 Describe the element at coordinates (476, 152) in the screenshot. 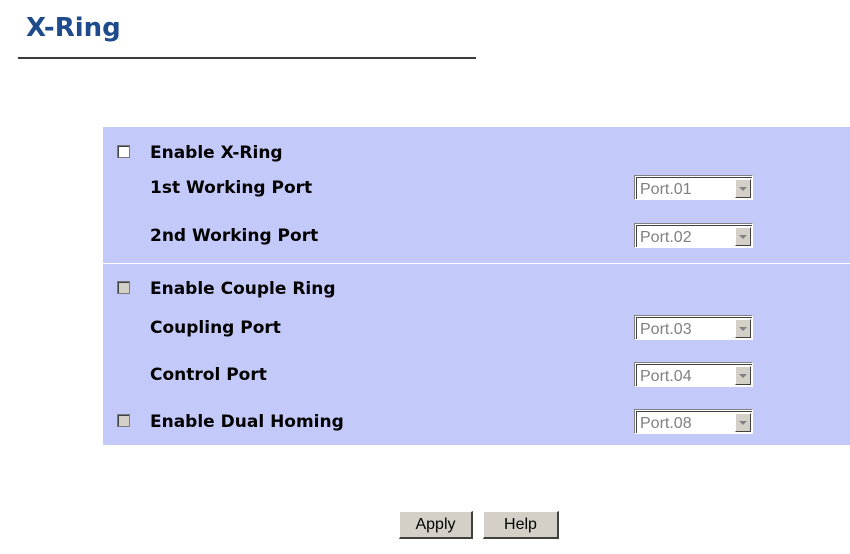

I see `enable-xring-row: Enable X-Ring` at that location.